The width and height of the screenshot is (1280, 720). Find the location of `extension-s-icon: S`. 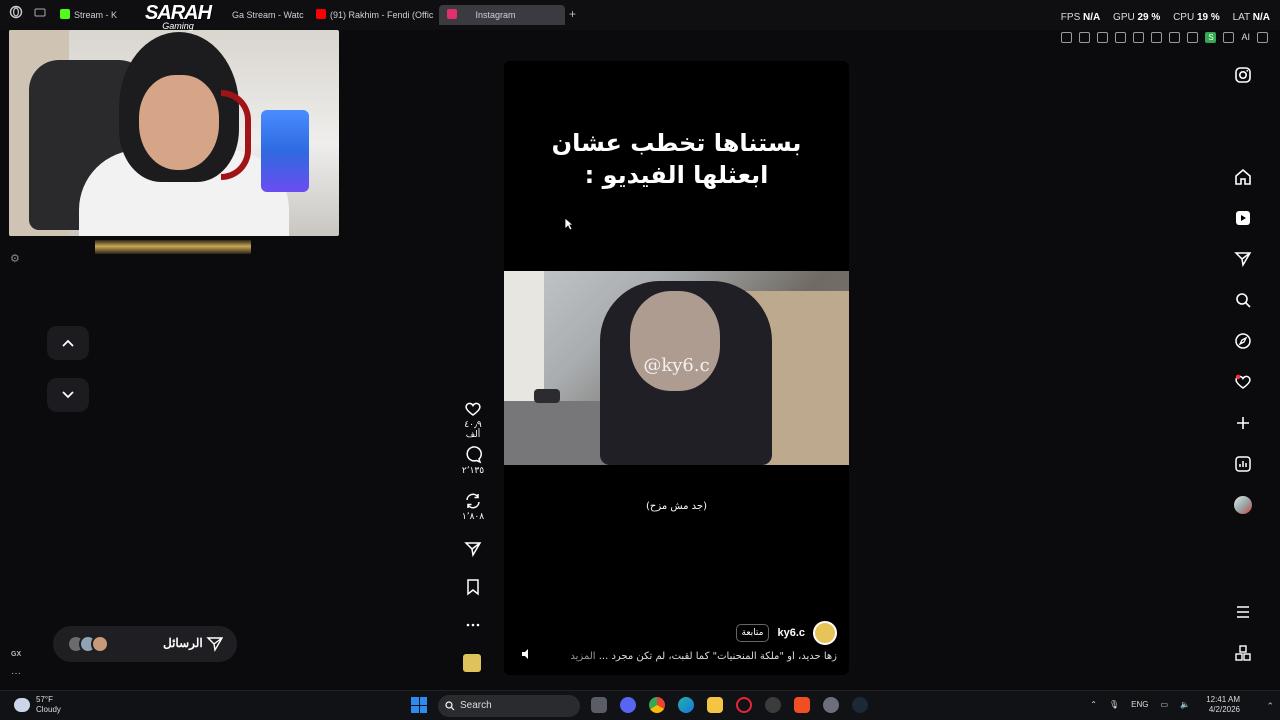

extension-s-icon: S is located at coordinates (1211, 37).